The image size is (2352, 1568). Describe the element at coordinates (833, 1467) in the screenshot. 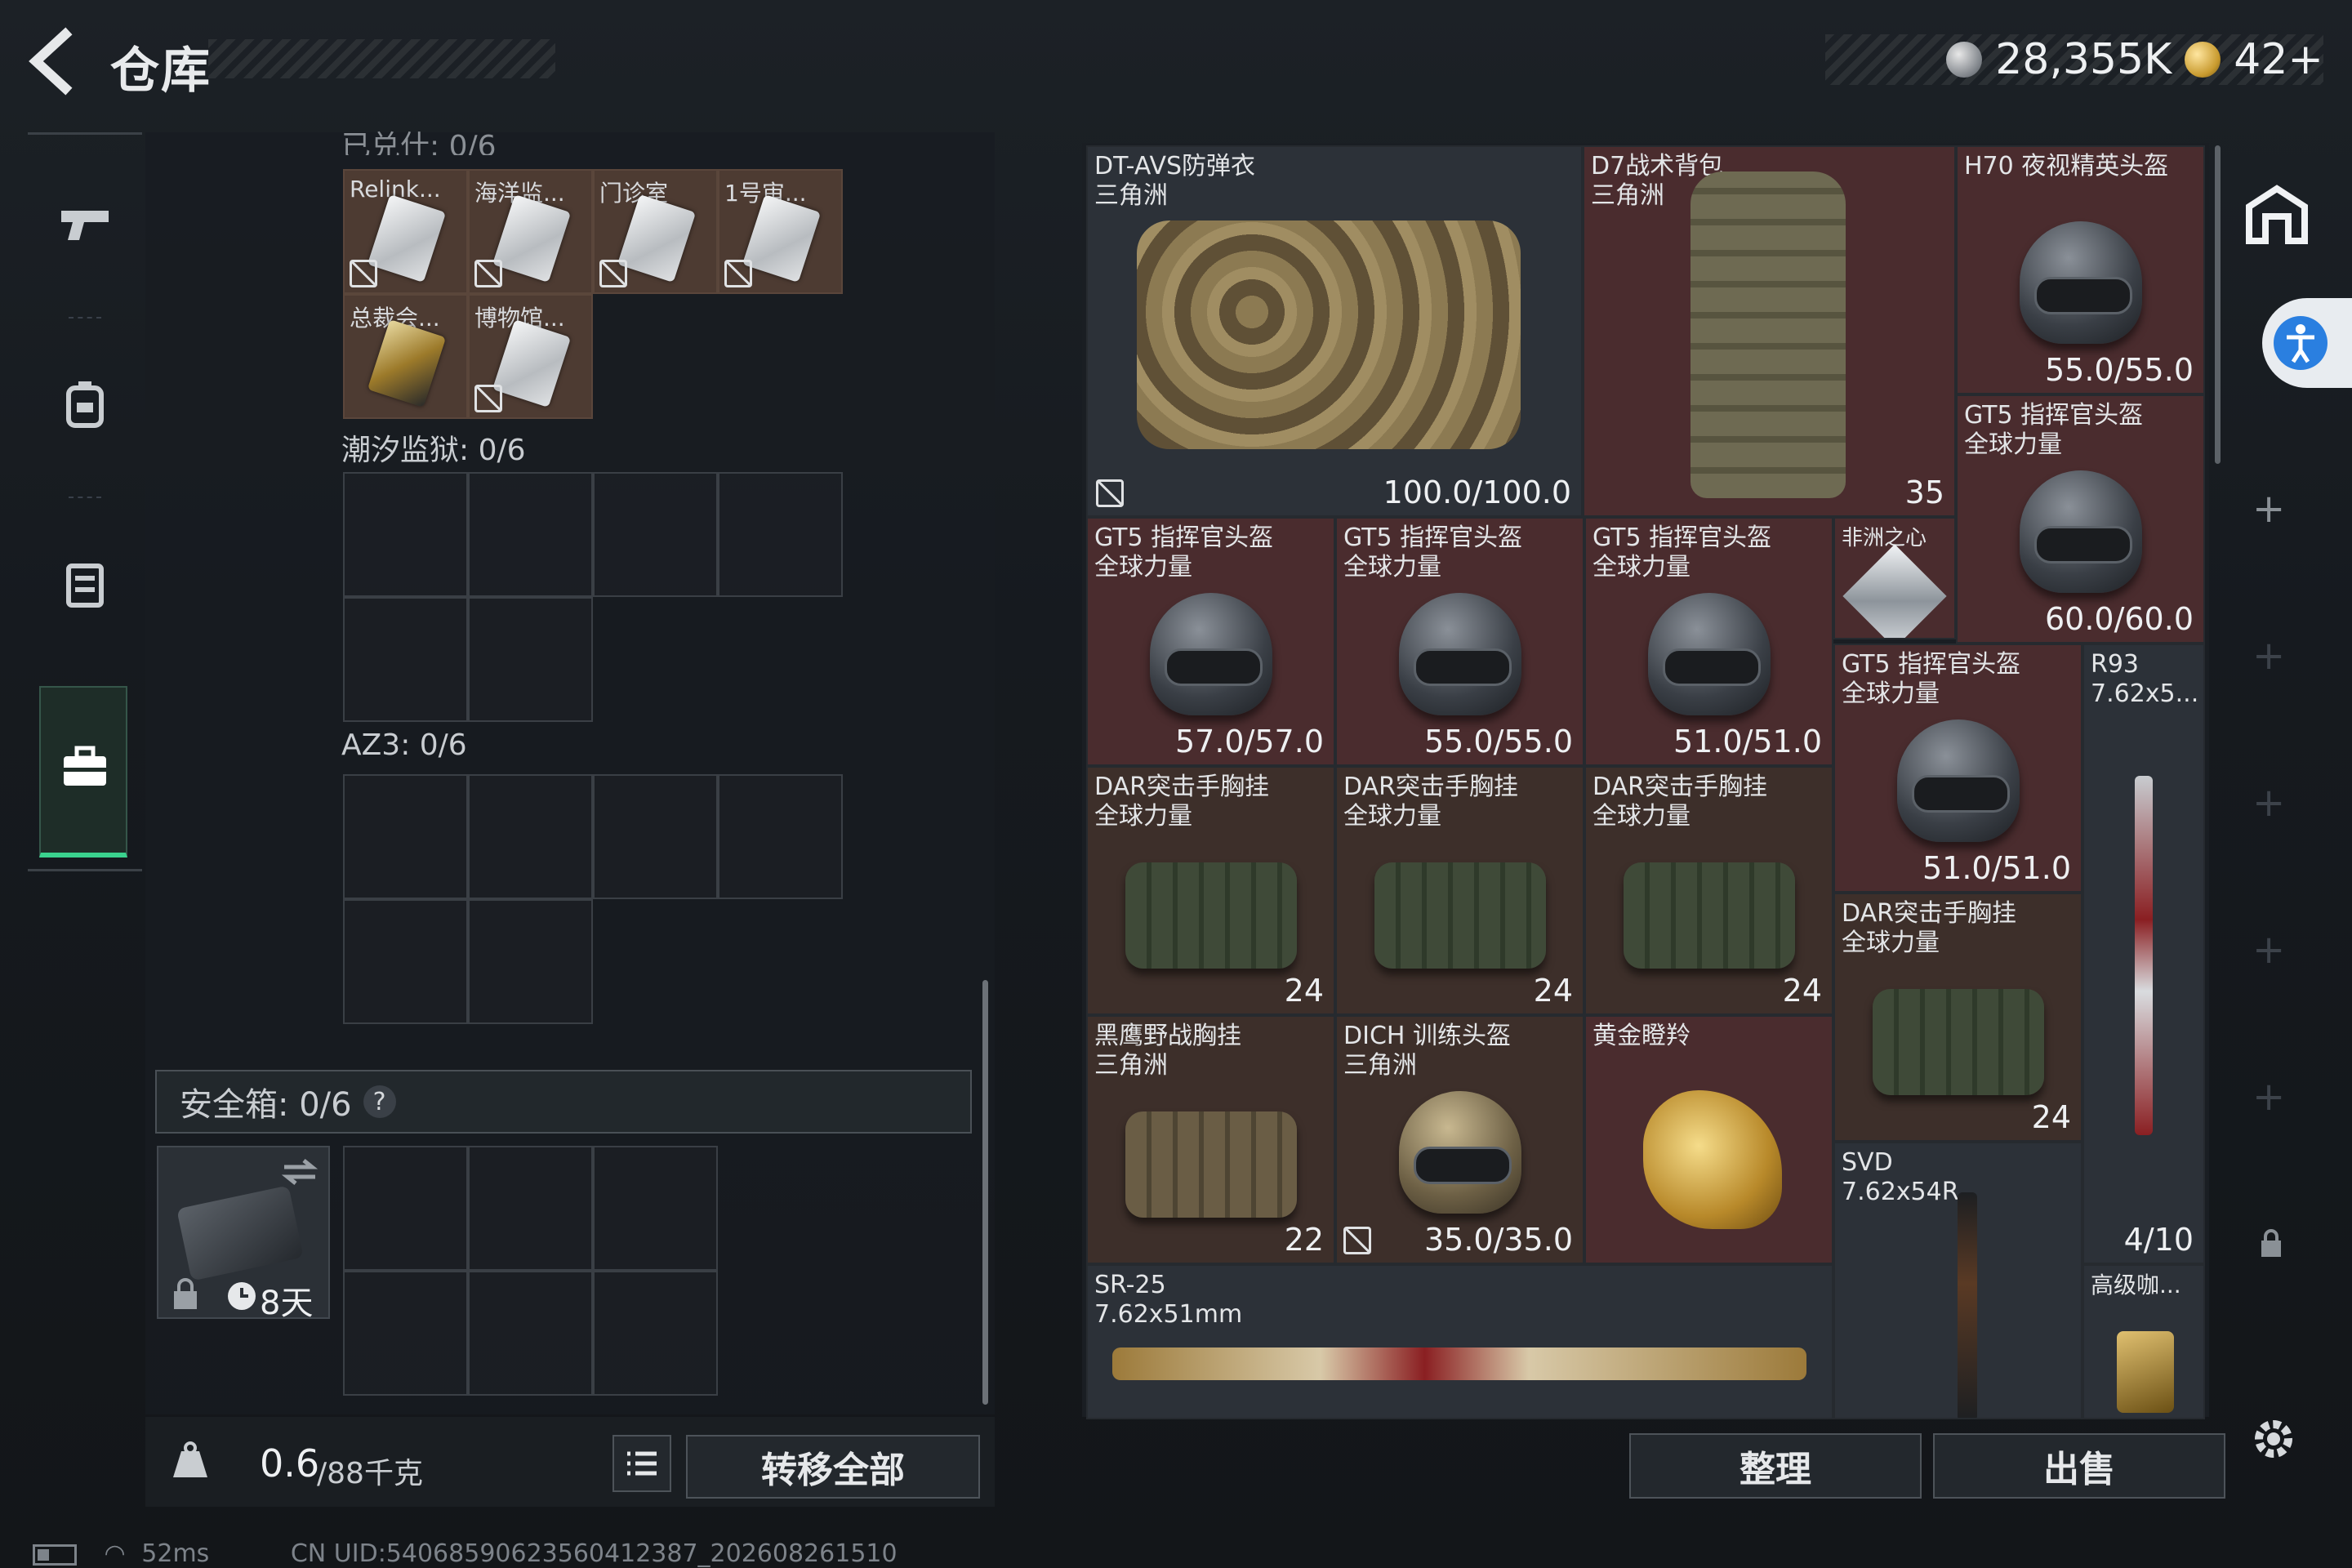

I see `transfer-all-button: 转移全部` at that location.